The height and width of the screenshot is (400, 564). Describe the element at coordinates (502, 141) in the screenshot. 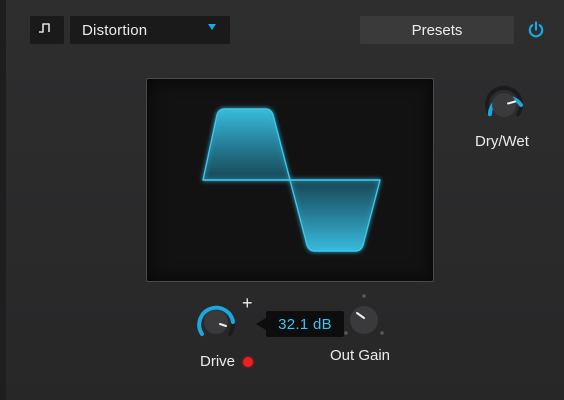

I see `dry-wet-label: Dry/Wet` at that location.